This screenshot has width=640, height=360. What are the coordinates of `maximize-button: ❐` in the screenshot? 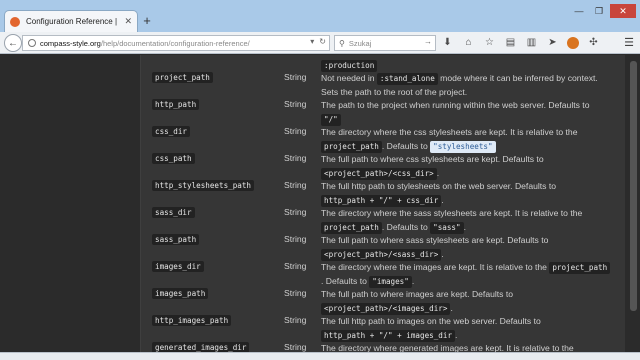 It's located at (599, 11).